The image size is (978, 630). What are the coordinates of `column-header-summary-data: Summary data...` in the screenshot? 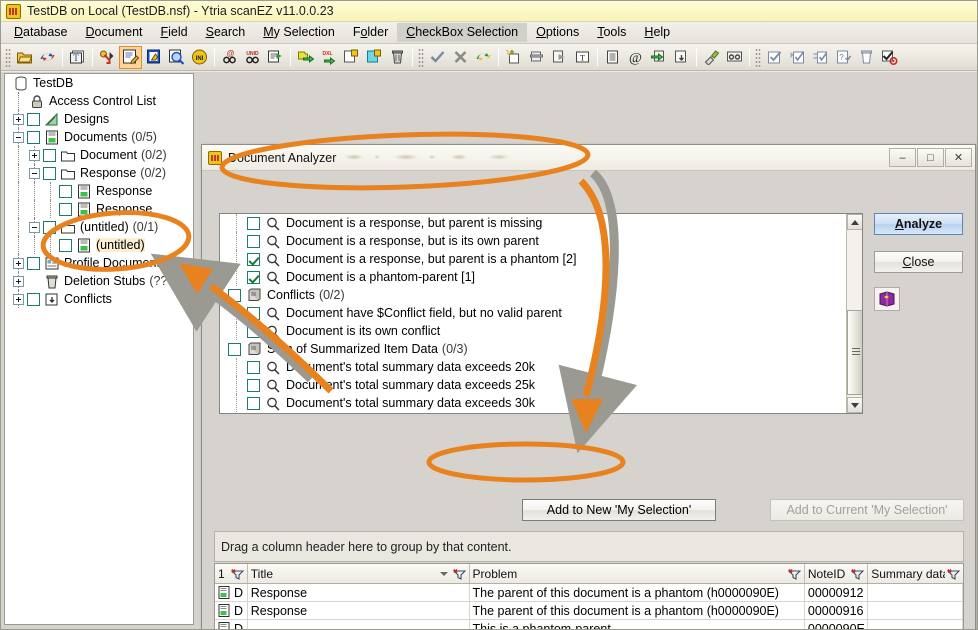 It's located at (915, 573).